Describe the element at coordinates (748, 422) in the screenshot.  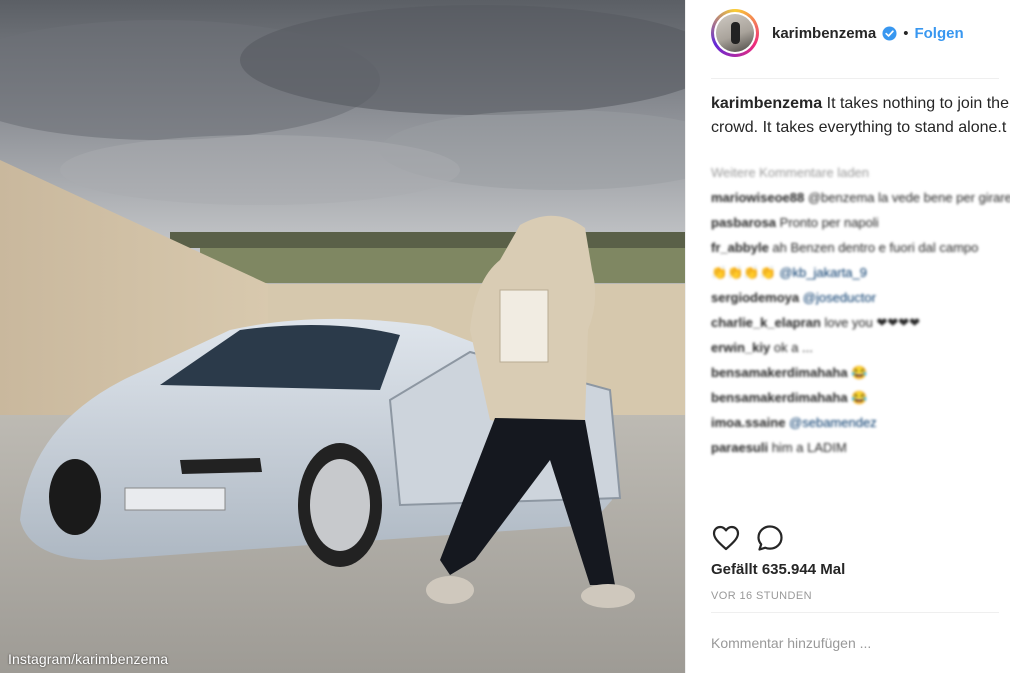
I see `comment-username: imoa.ssaine` at that location.